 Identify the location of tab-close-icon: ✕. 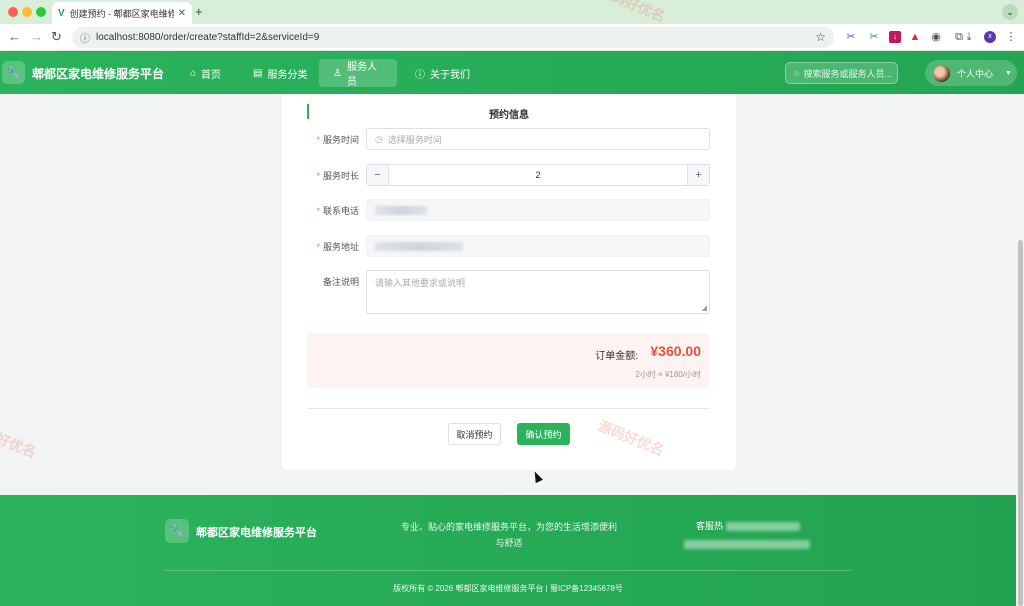
(182, 13).